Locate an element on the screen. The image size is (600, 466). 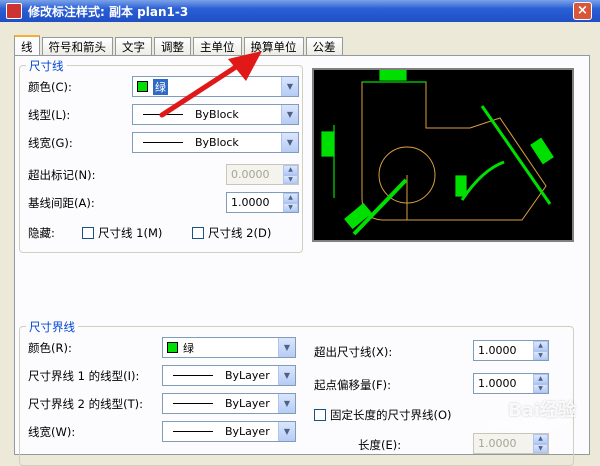
app-icon is located at coordinates (14, 11).